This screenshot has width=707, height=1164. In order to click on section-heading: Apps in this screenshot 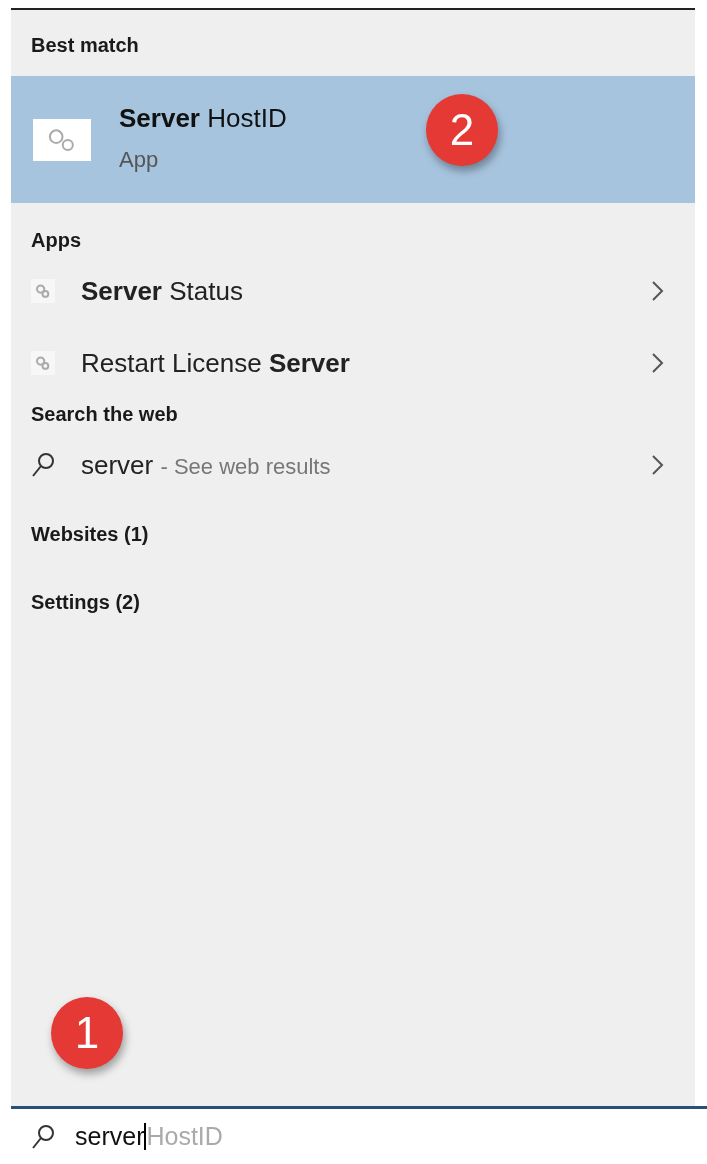, I will do `click(56, 240)`.